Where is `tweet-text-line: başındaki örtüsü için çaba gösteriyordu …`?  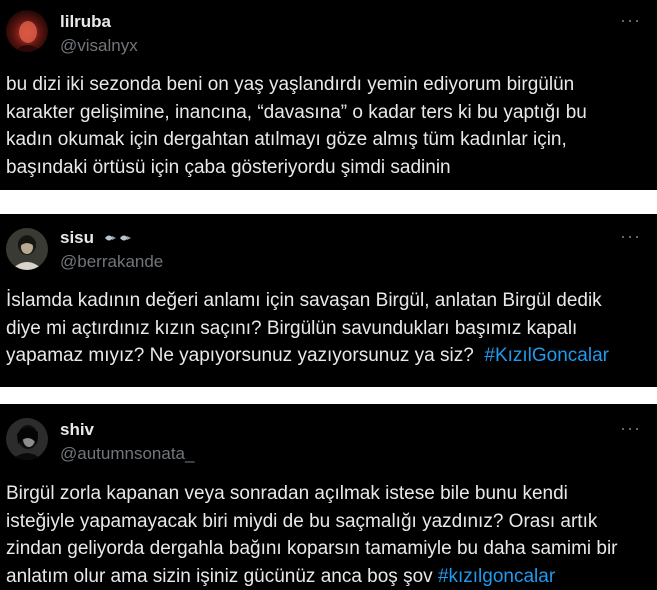
tweet-text-line: başındaki örtüsü için çaba gösteriyordu … is located at coordinates (228, 167).